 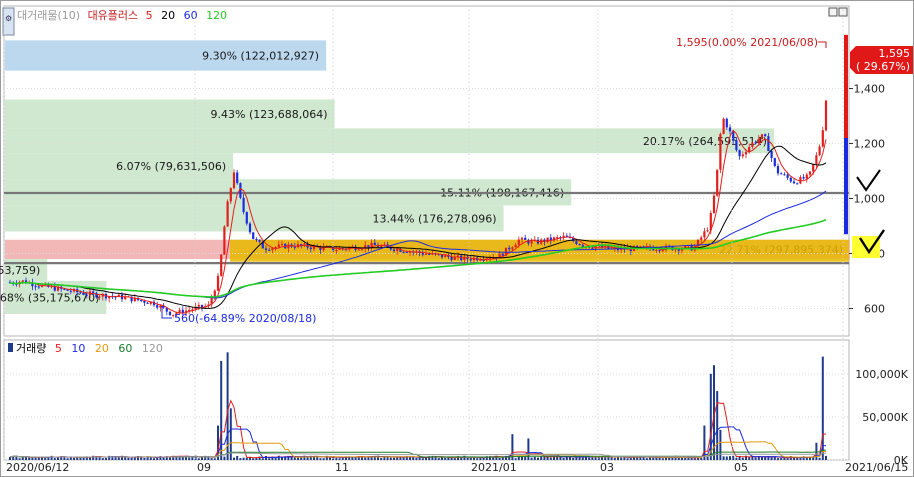 I want to click on vol-tick-label: 100,000K, so click(x=881, y=374).